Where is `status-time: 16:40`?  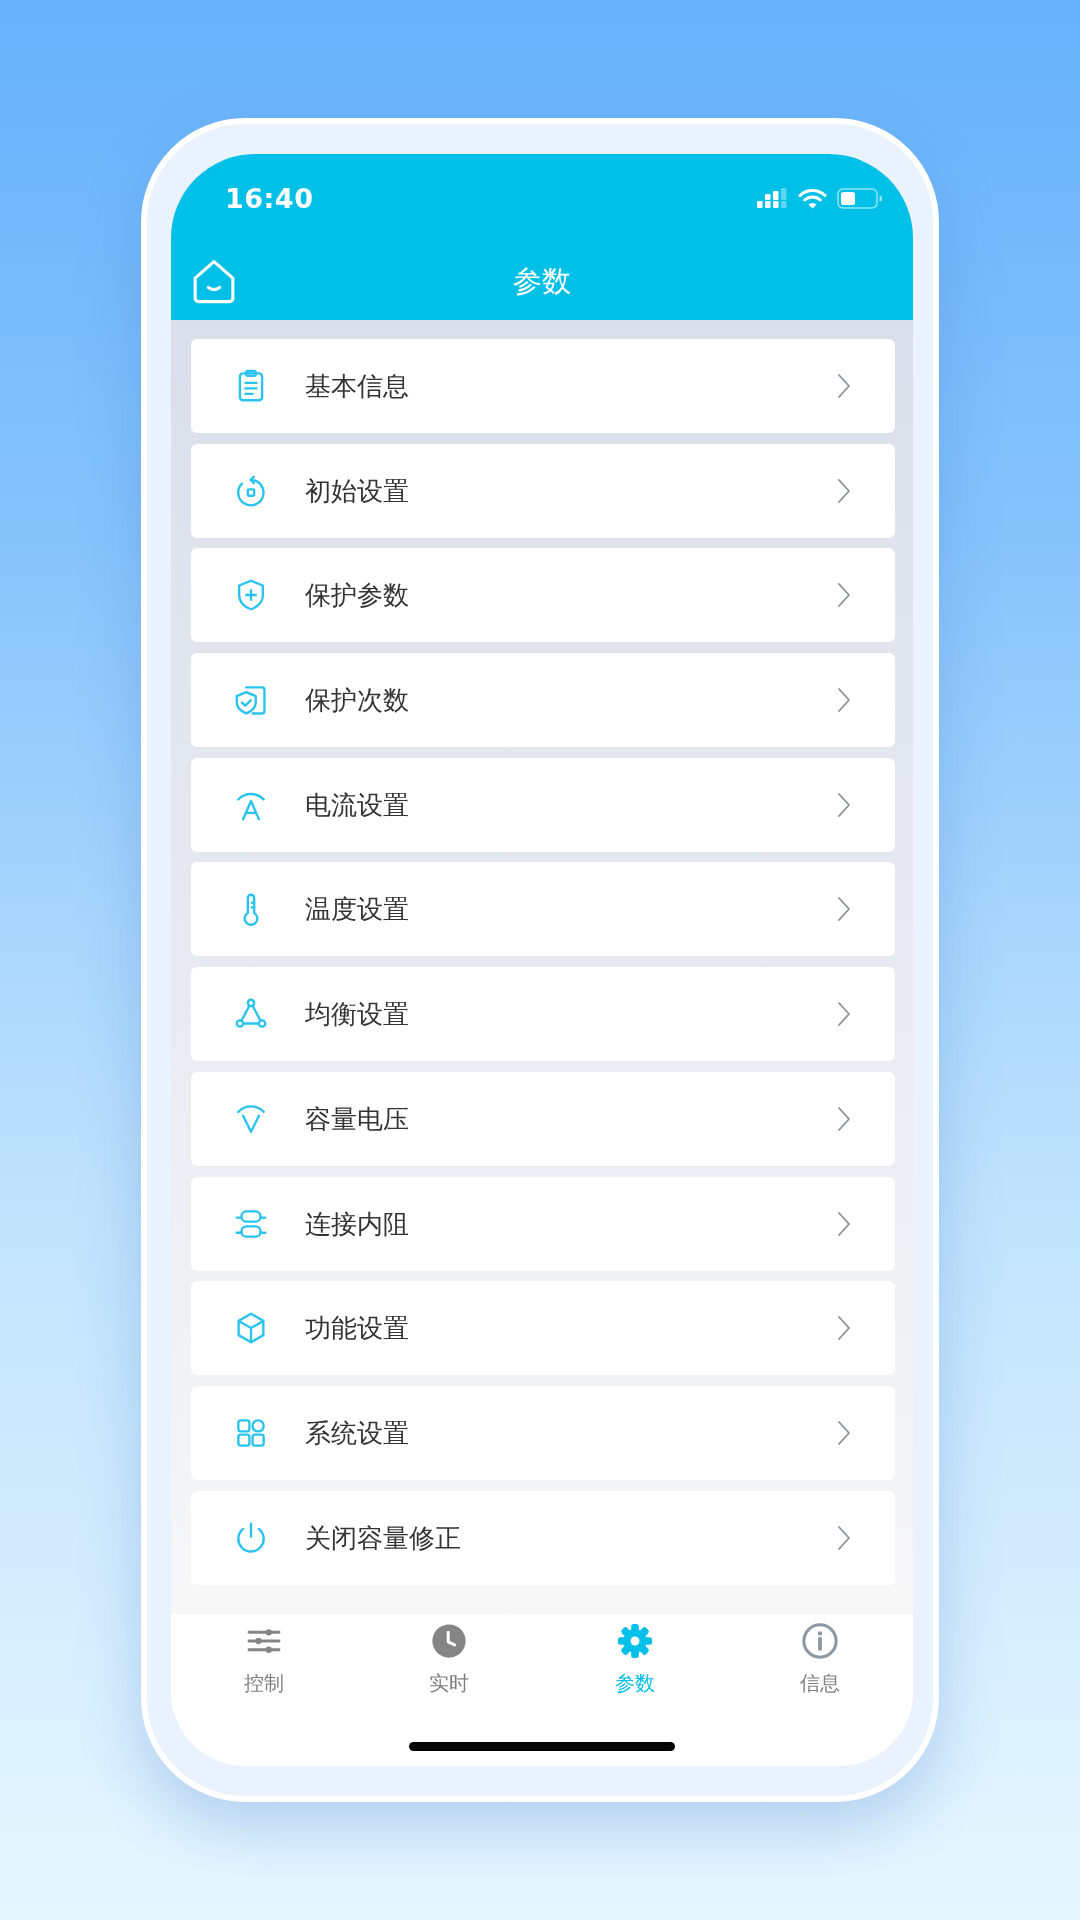 status-time: 16:40 is located at coordinates (269, 198).